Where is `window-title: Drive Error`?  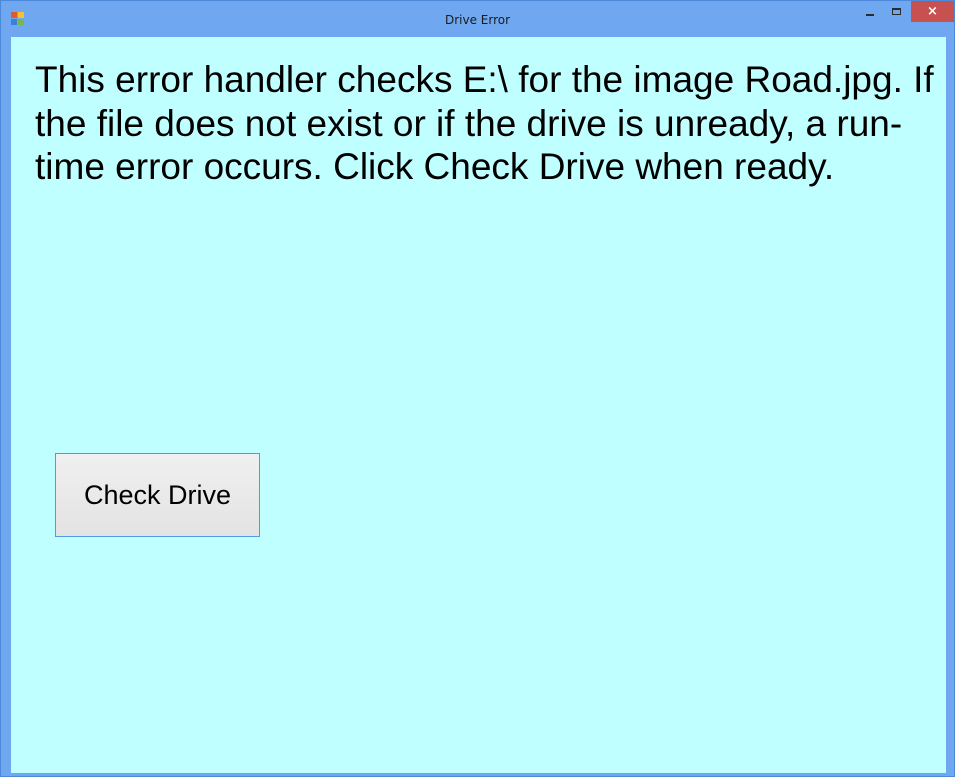
window-title: Drive Error is located at coordinates (477, 20).